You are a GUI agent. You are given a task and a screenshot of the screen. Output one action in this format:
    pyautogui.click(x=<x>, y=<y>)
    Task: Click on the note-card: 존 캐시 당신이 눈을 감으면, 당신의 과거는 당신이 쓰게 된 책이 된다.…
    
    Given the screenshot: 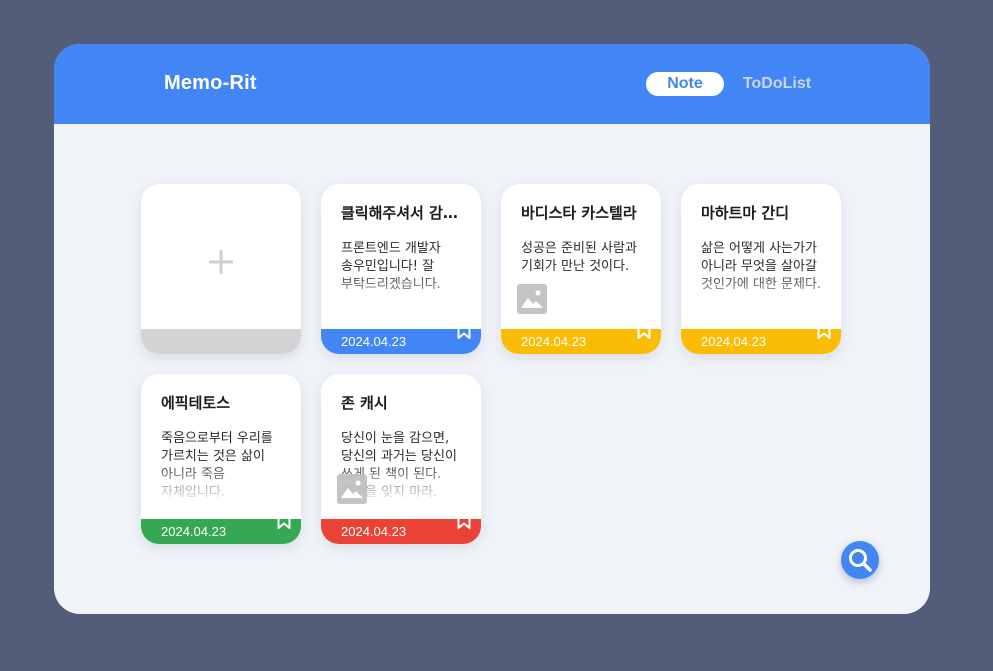 What is the action you would take?
    pyautogui.click(x=401, y=459)
    